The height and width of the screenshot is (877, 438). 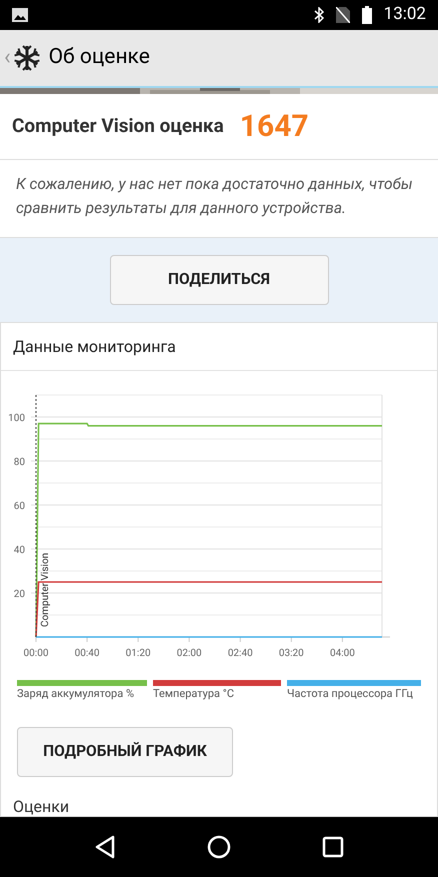 I want to click on y-tick-label: 80, so click(x=19, y=462).